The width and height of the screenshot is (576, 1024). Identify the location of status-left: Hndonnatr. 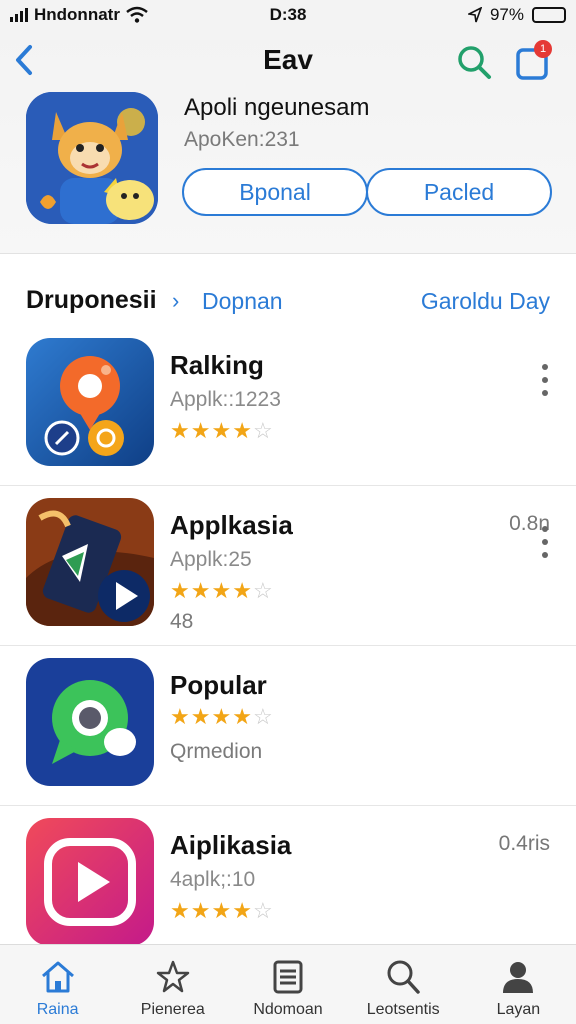
(110, 15).